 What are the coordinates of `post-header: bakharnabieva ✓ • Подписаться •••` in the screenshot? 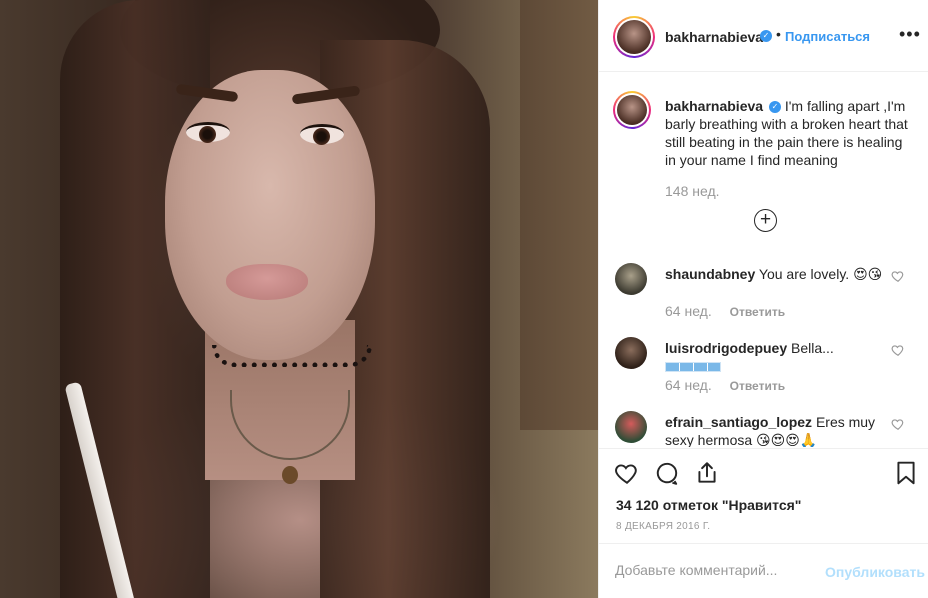 It's located at (763, 36).